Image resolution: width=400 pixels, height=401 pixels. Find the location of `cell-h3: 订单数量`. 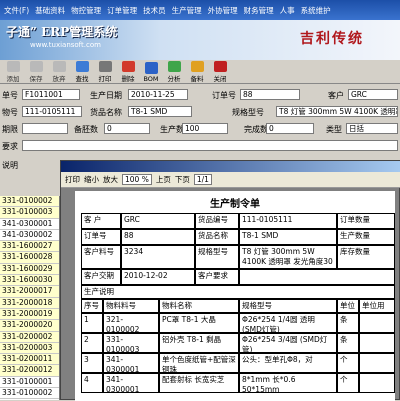

cell-h3: 订单数量 is located at coordinates (366, 221).